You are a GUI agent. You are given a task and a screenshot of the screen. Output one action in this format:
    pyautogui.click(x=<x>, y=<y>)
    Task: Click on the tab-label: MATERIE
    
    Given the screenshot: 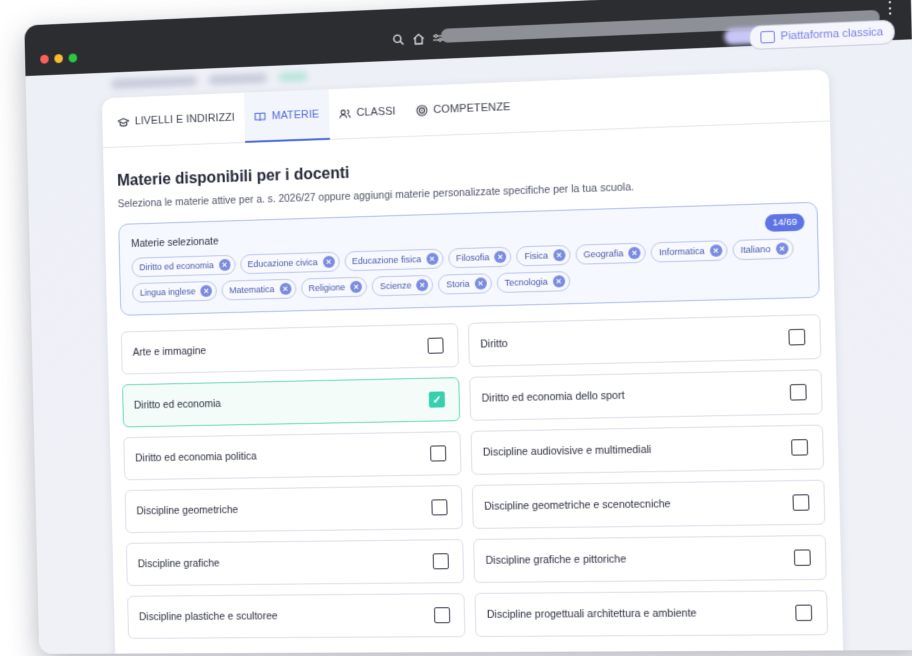 What is the action you would take?
    pyautogui.click(x=295, y=115)
    